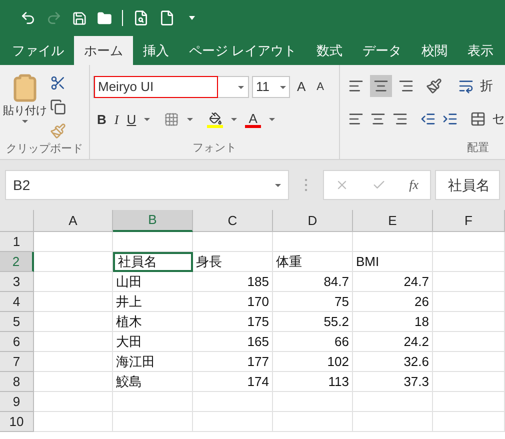  What do you see at coordinates (313, 342) in the screenshot?
I see `table-cell: 66` at bounding box center [313, 342].